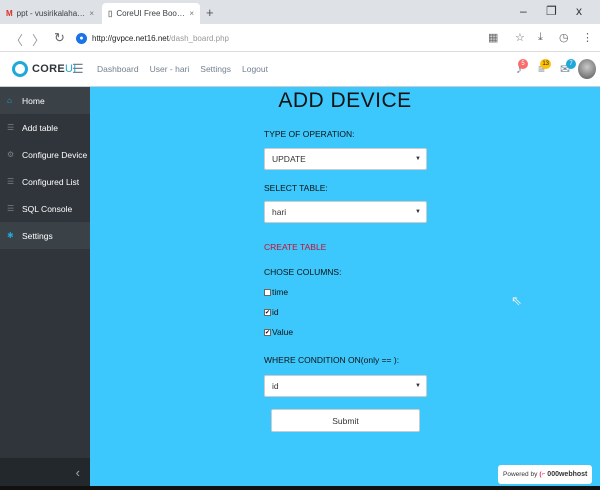  I want to click on bell-icon: ♪ 5, so click(522, 67).